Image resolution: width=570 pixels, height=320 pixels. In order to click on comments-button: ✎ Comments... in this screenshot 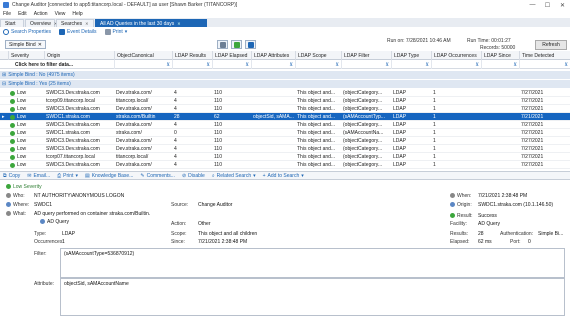, I will do `click(157, 176)`.